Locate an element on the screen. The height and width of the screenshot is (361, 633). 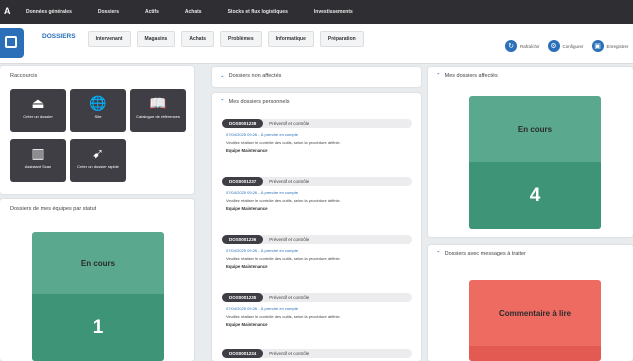
top-menu-item-actifs: Actifs is located at coordinates (152, 12).